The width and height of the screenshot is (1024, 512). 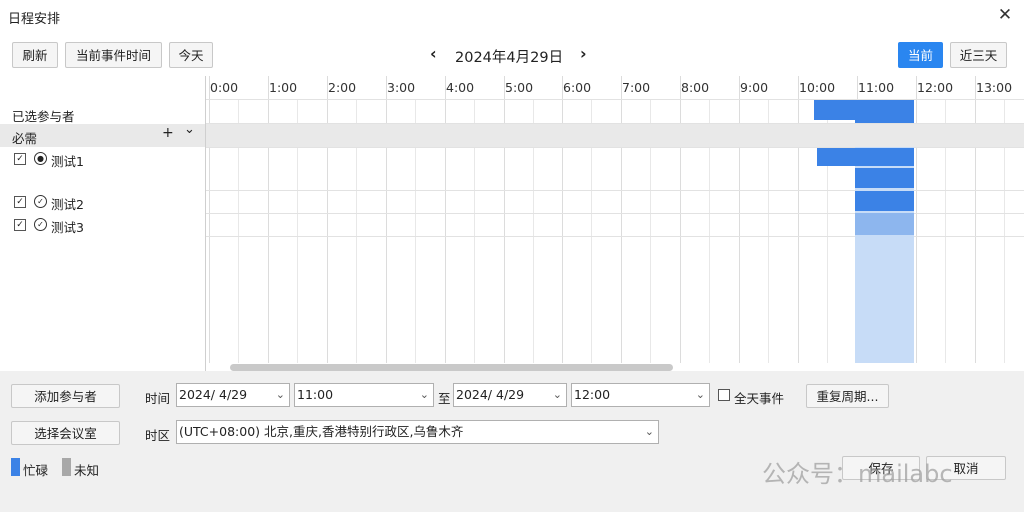 What do you see at coordinates (213, 394) in the screenshot?
I see `start-date-value: 2024/ 4/29` at bounding box center [213, 394].